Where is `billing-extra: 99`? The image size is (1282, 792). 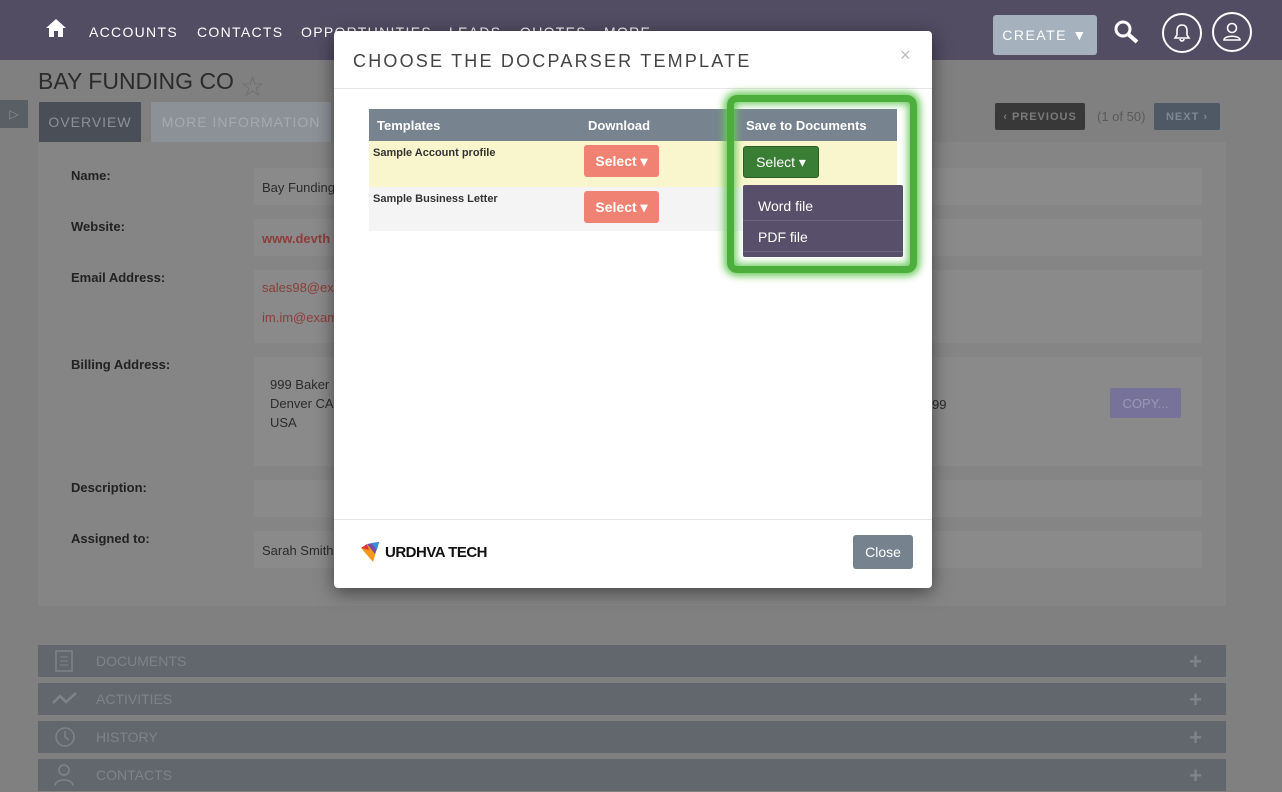 billing-extra: 99 is located at coordinates (939, 404).